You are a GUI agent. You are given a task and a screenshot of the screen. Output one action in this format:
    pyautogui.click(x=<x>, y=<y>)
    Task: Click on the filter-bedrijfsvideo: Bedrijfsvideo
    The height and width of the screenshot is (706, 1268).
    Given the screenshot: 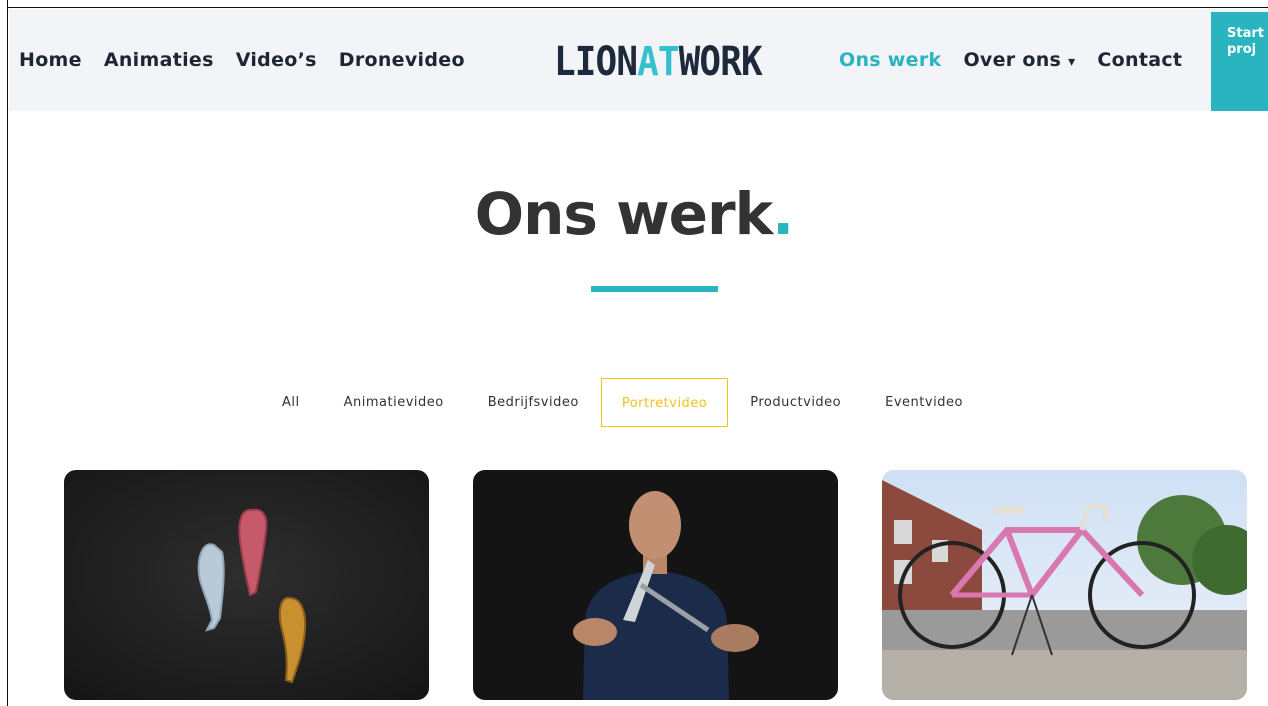 What is the action you would take?
    pyautogui.click(x=533, y=402)
    